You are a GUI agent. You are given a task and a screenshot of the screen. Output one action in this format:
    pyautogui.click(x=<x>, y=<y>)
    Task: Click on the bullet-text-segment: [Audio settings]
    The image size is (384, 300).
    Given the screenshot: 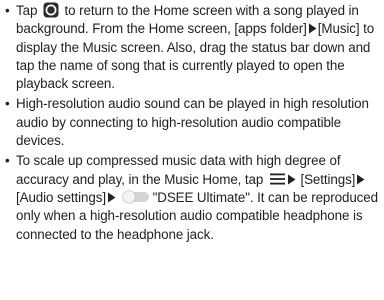 What is the action you would take?
    pyautogui.click(x=61, y=197)
    